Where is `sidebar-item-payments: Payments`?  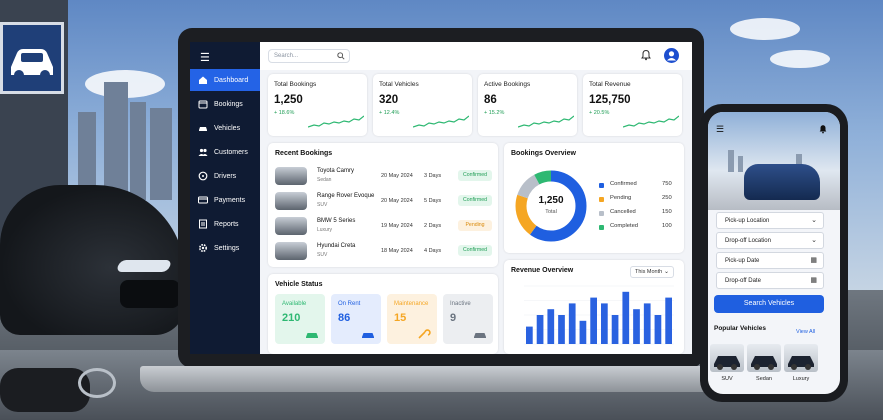
sidebar-item-payments: Payments is located at coordinates (225, 200).